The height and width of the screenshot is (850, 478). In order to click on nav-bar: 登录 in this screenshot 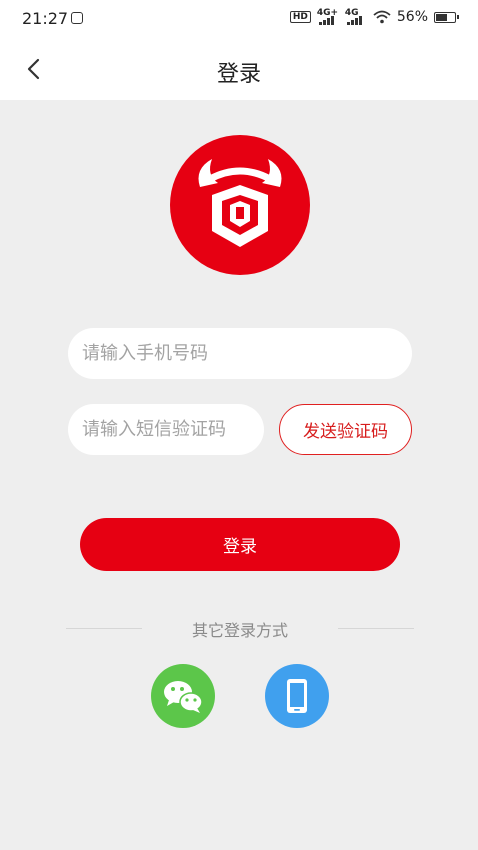, I will do `click(239, 69)`.